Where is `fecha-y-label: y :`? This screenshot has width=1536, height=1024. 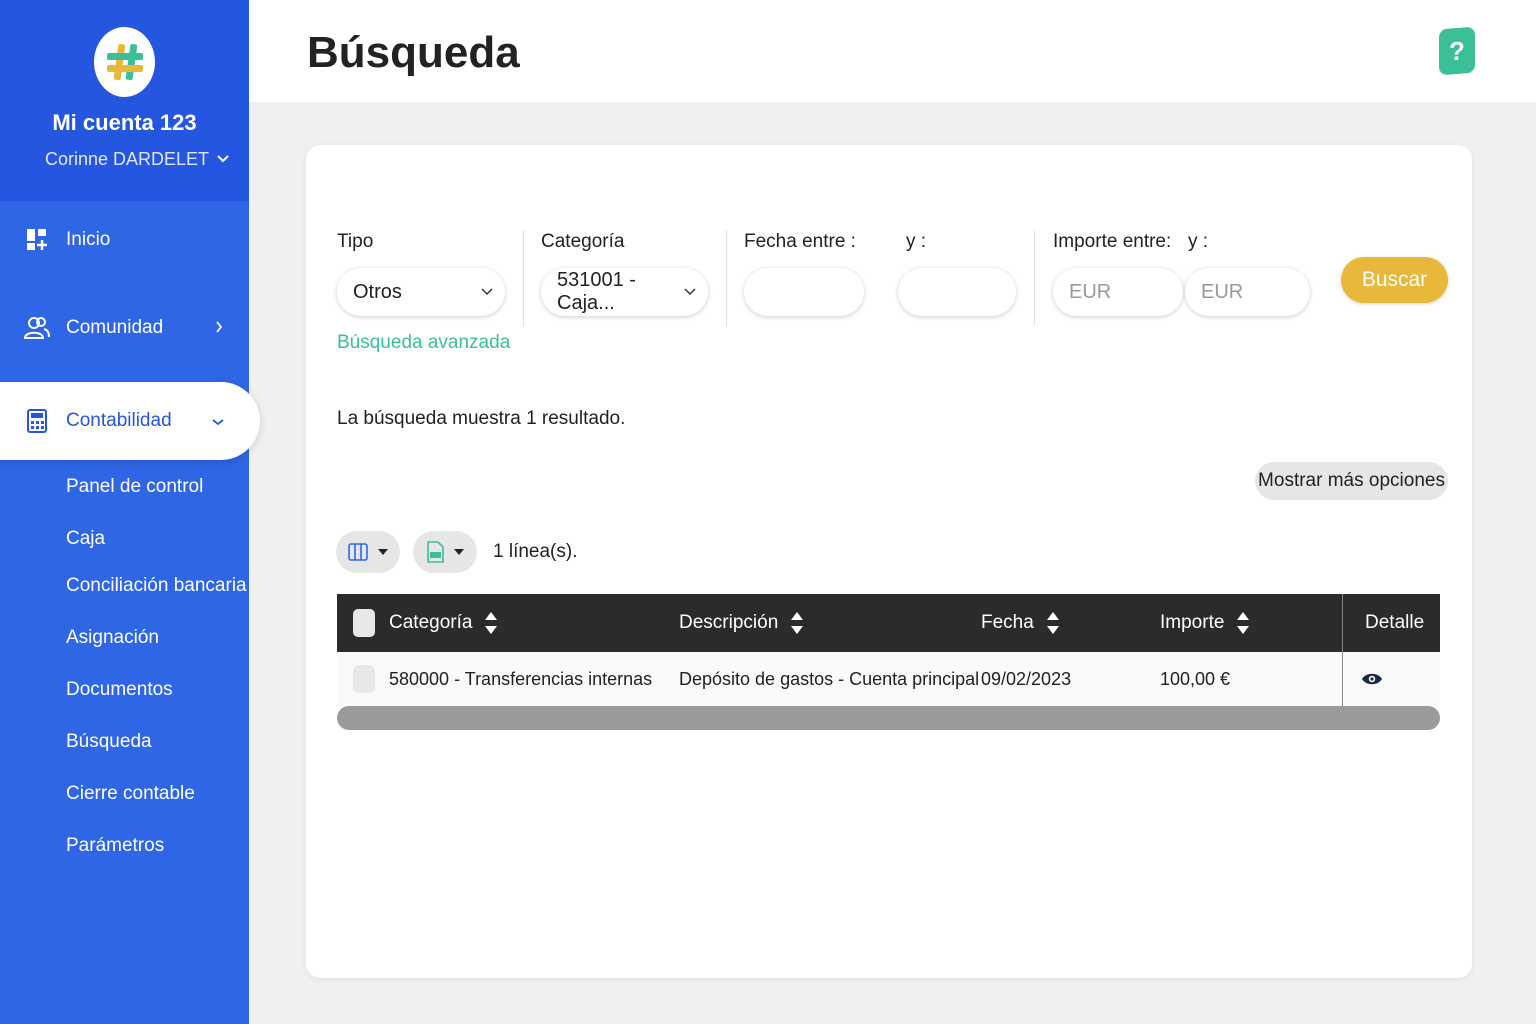
fecha-y-label: y : is located at coordinates (916, 241).